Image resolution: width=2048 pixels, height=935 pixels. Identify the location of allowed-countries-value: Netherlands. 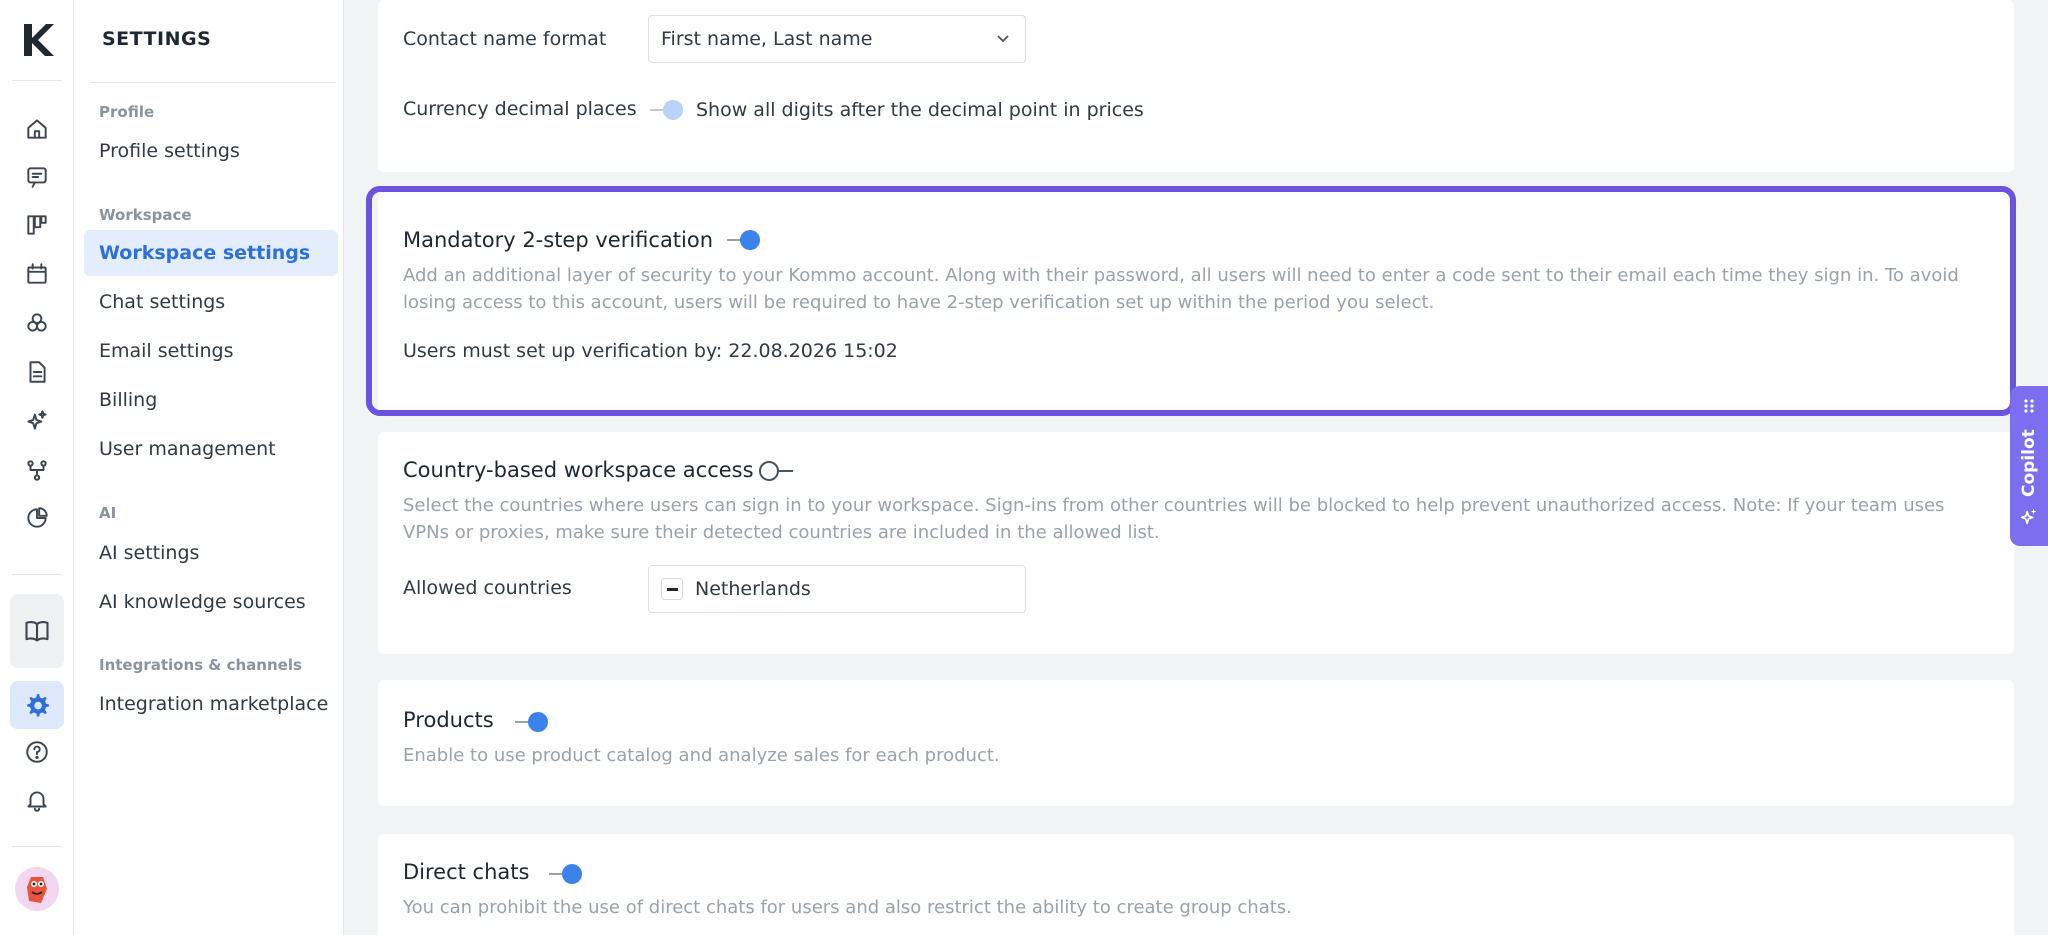
(753, 589).